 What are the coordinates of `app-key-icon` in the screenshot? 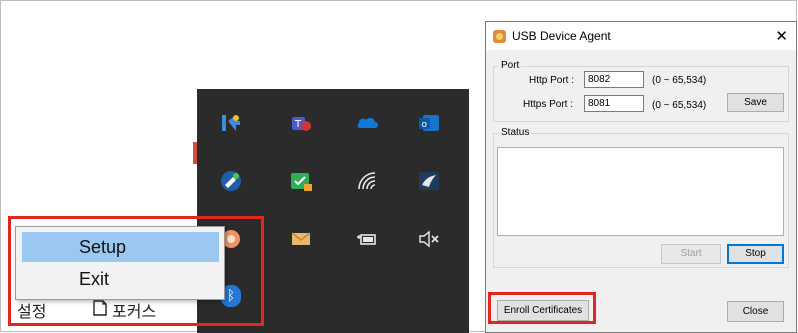 It's located at (231, 123).